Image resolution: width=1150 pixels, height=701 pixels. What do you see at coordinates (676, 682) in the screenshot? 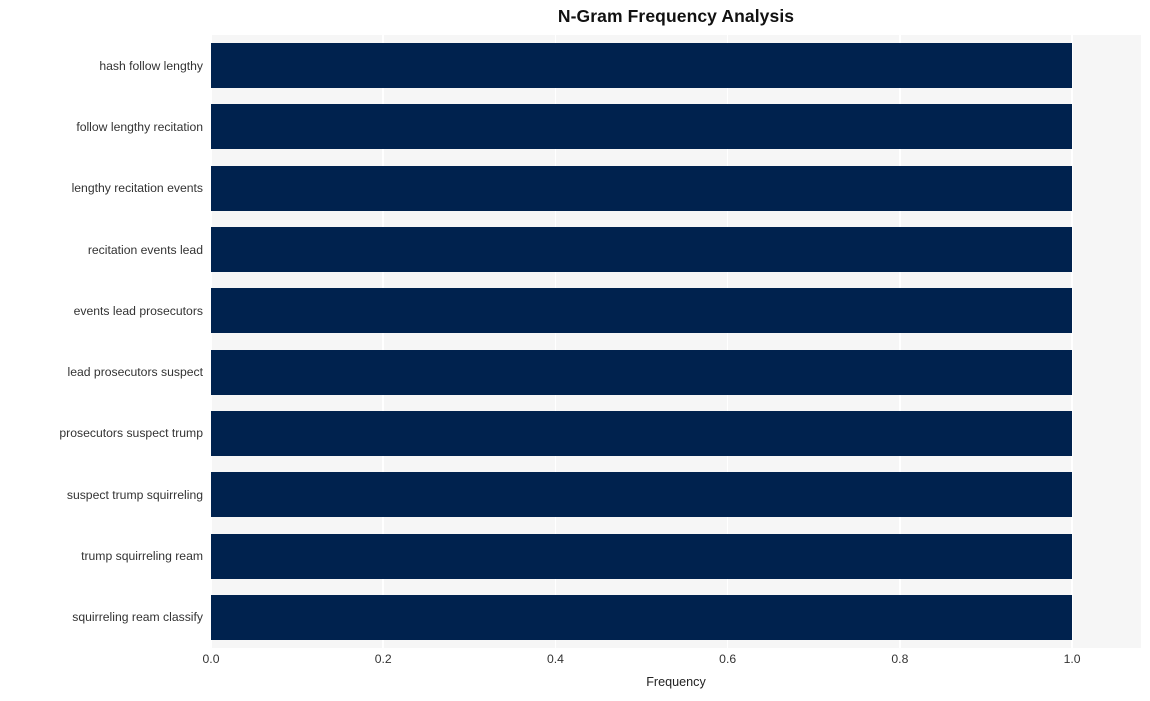
I see `x-axis-title: Frequency` at bounding box center [676, 682].